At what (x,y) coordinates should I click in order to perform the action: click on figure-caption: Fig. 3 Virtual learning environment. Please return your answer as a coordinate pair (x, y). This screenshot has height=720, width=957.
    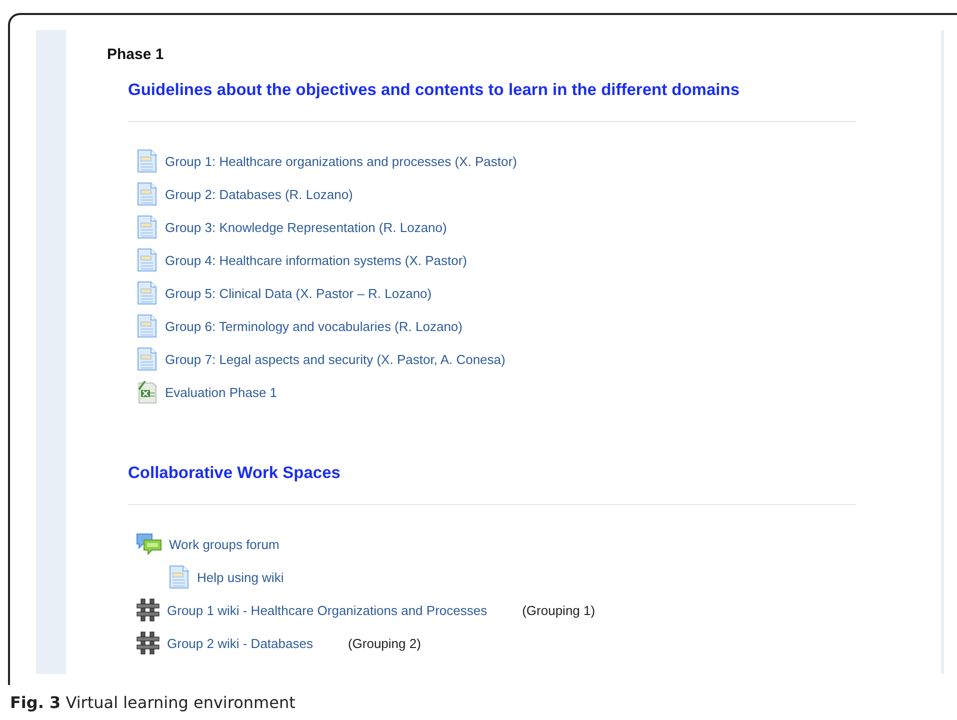
    Looking at the image, I should click on (152, 702).